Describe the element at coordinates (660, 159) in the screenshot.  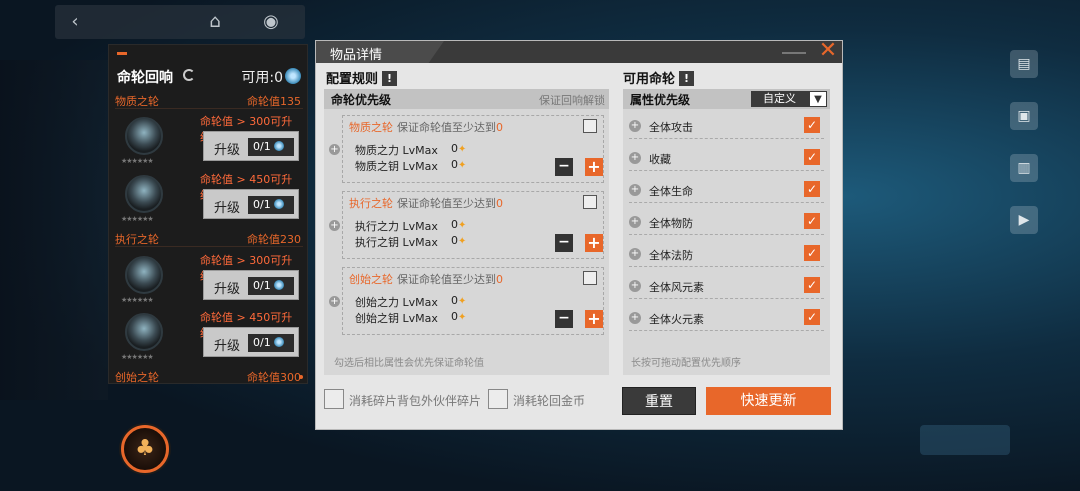
I see `attribute-label: 收藏` at that location.